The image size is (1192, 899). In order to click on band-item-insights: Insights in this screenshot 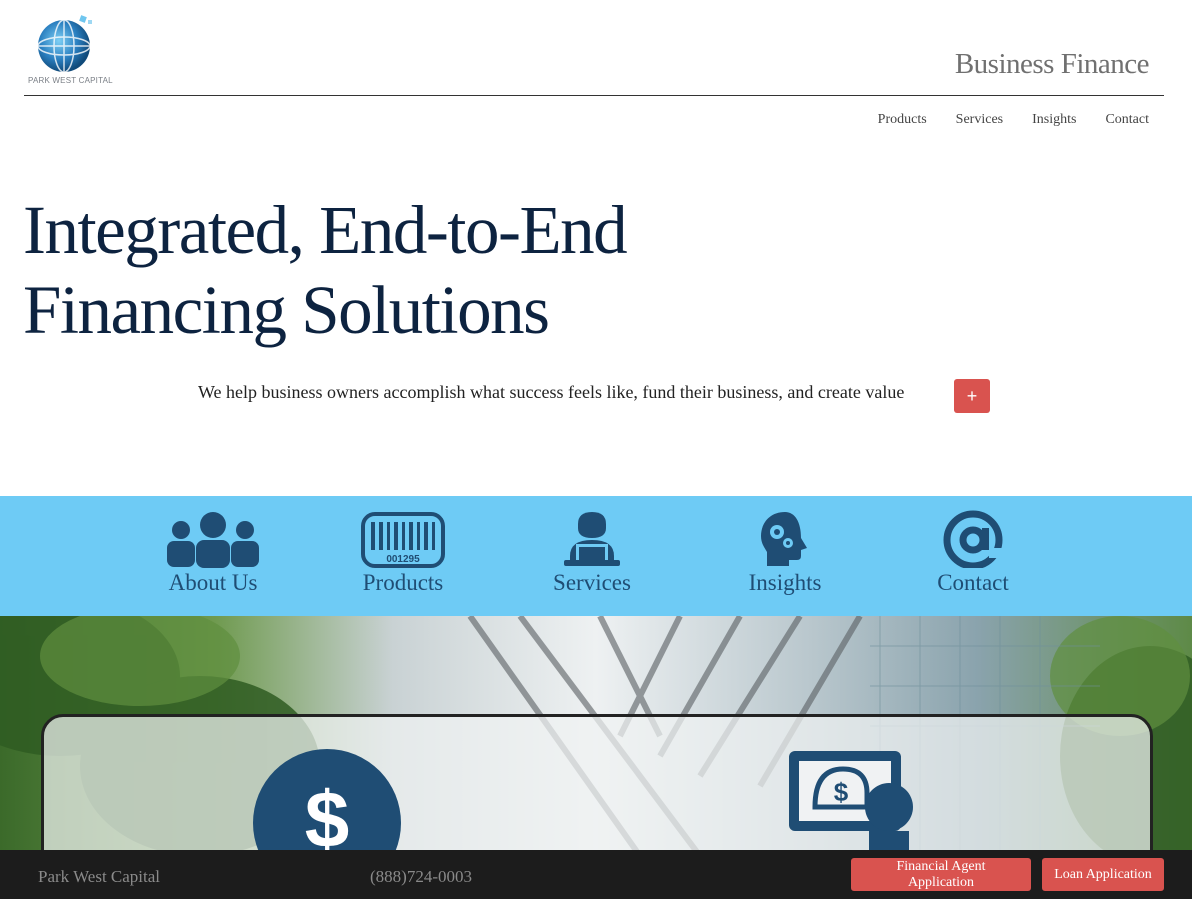, I will do `click(785, 553)`.